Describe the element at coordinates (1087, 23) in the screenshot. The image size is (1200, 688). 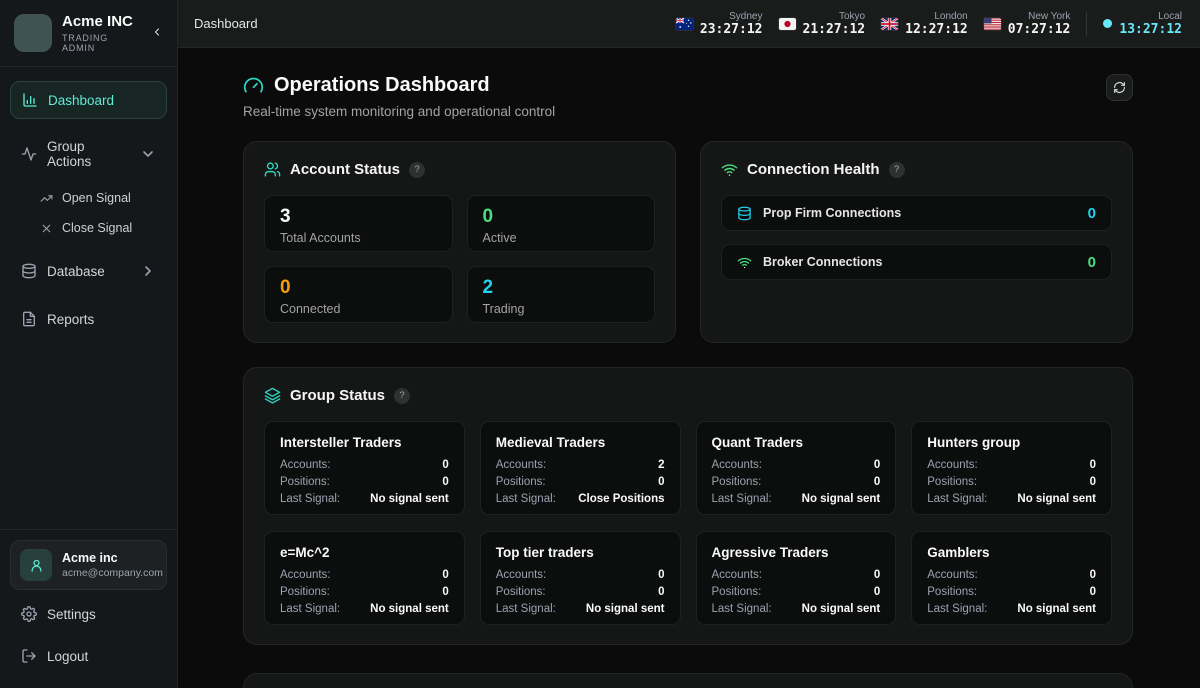
I see `clock-divider` at that location.